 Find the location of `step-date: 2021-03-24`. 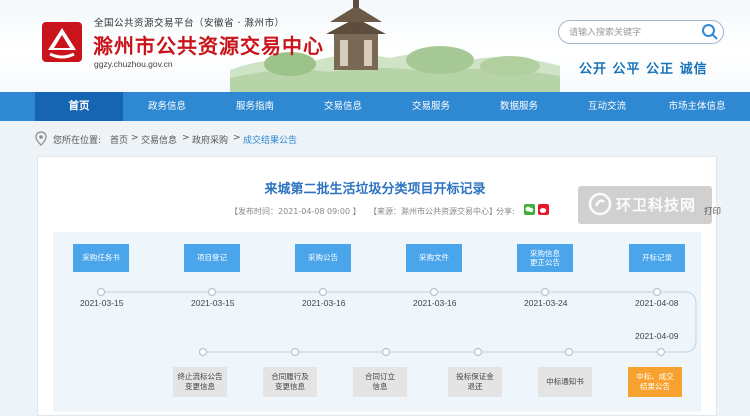

step-date: 2021-03-24 is located at coordinates (546, 303).